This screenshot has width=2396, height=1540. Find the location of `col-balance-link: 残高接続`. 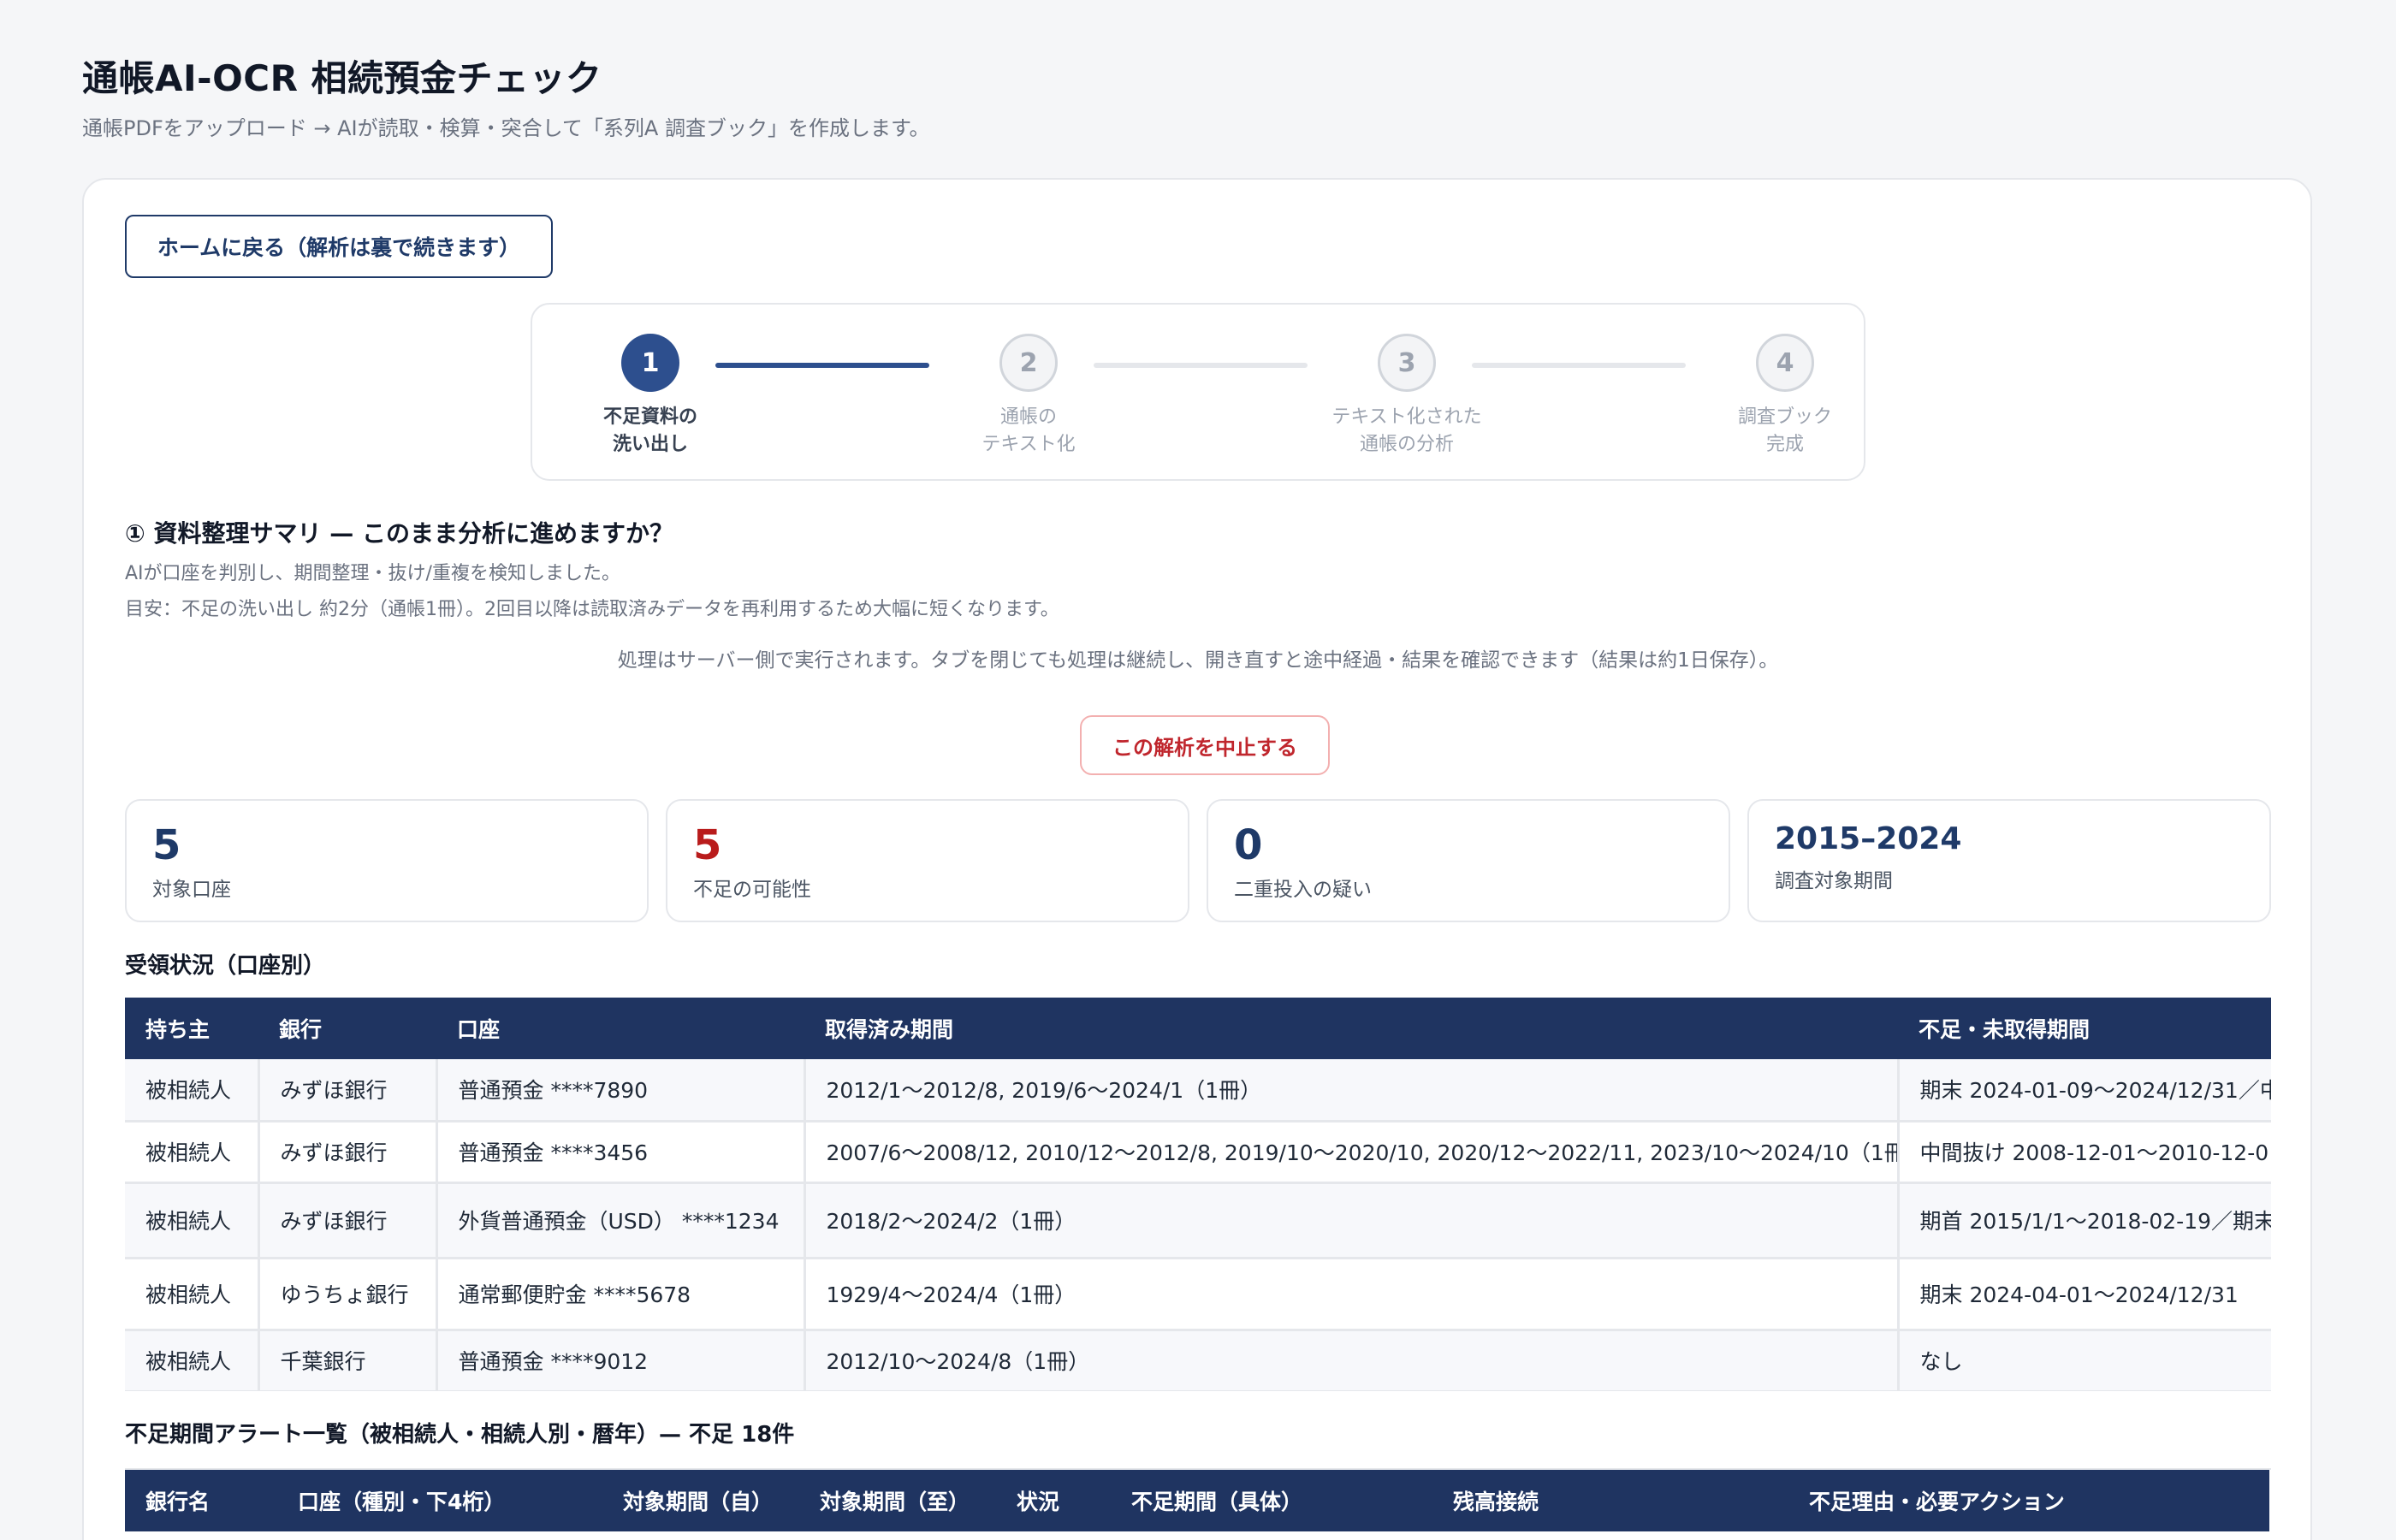

col-balance-link: 残高接続 is located at coordinates (1610, 1500).